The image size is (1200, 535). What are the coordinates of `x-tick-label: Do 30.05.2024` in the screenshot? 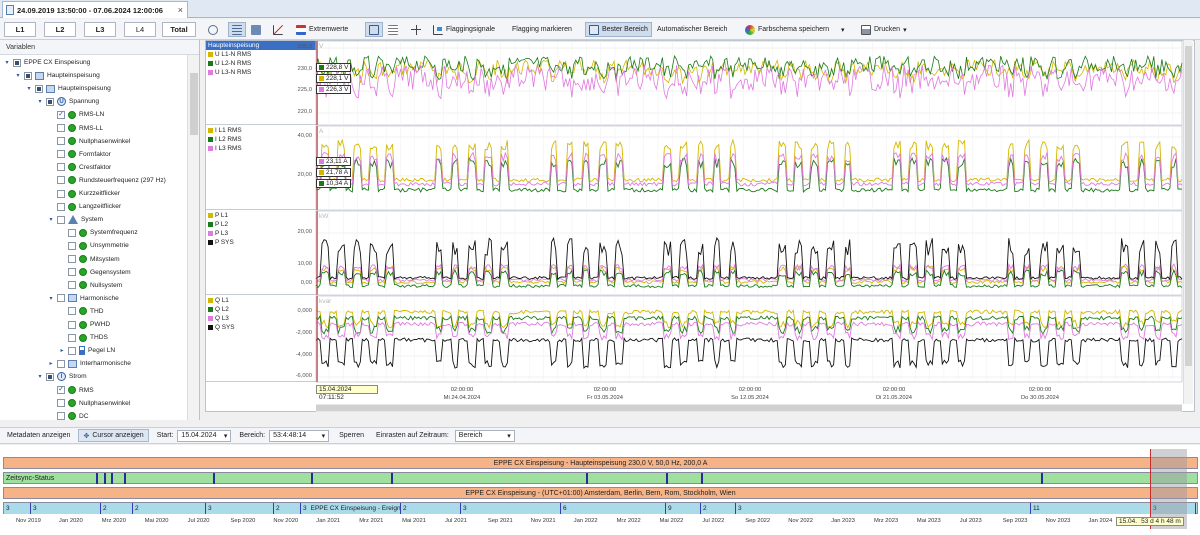 It's located at (1040, 398).